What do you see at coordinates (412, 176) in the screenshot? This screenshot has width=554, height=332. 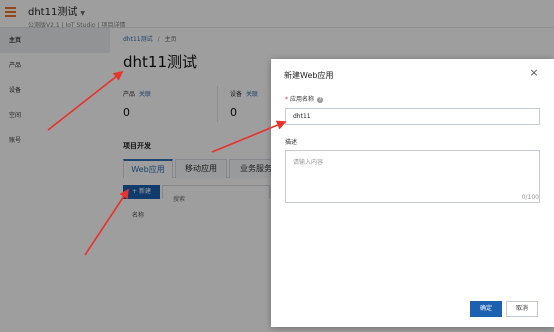 I see `description-textarea` at bounding box center [412, 176].